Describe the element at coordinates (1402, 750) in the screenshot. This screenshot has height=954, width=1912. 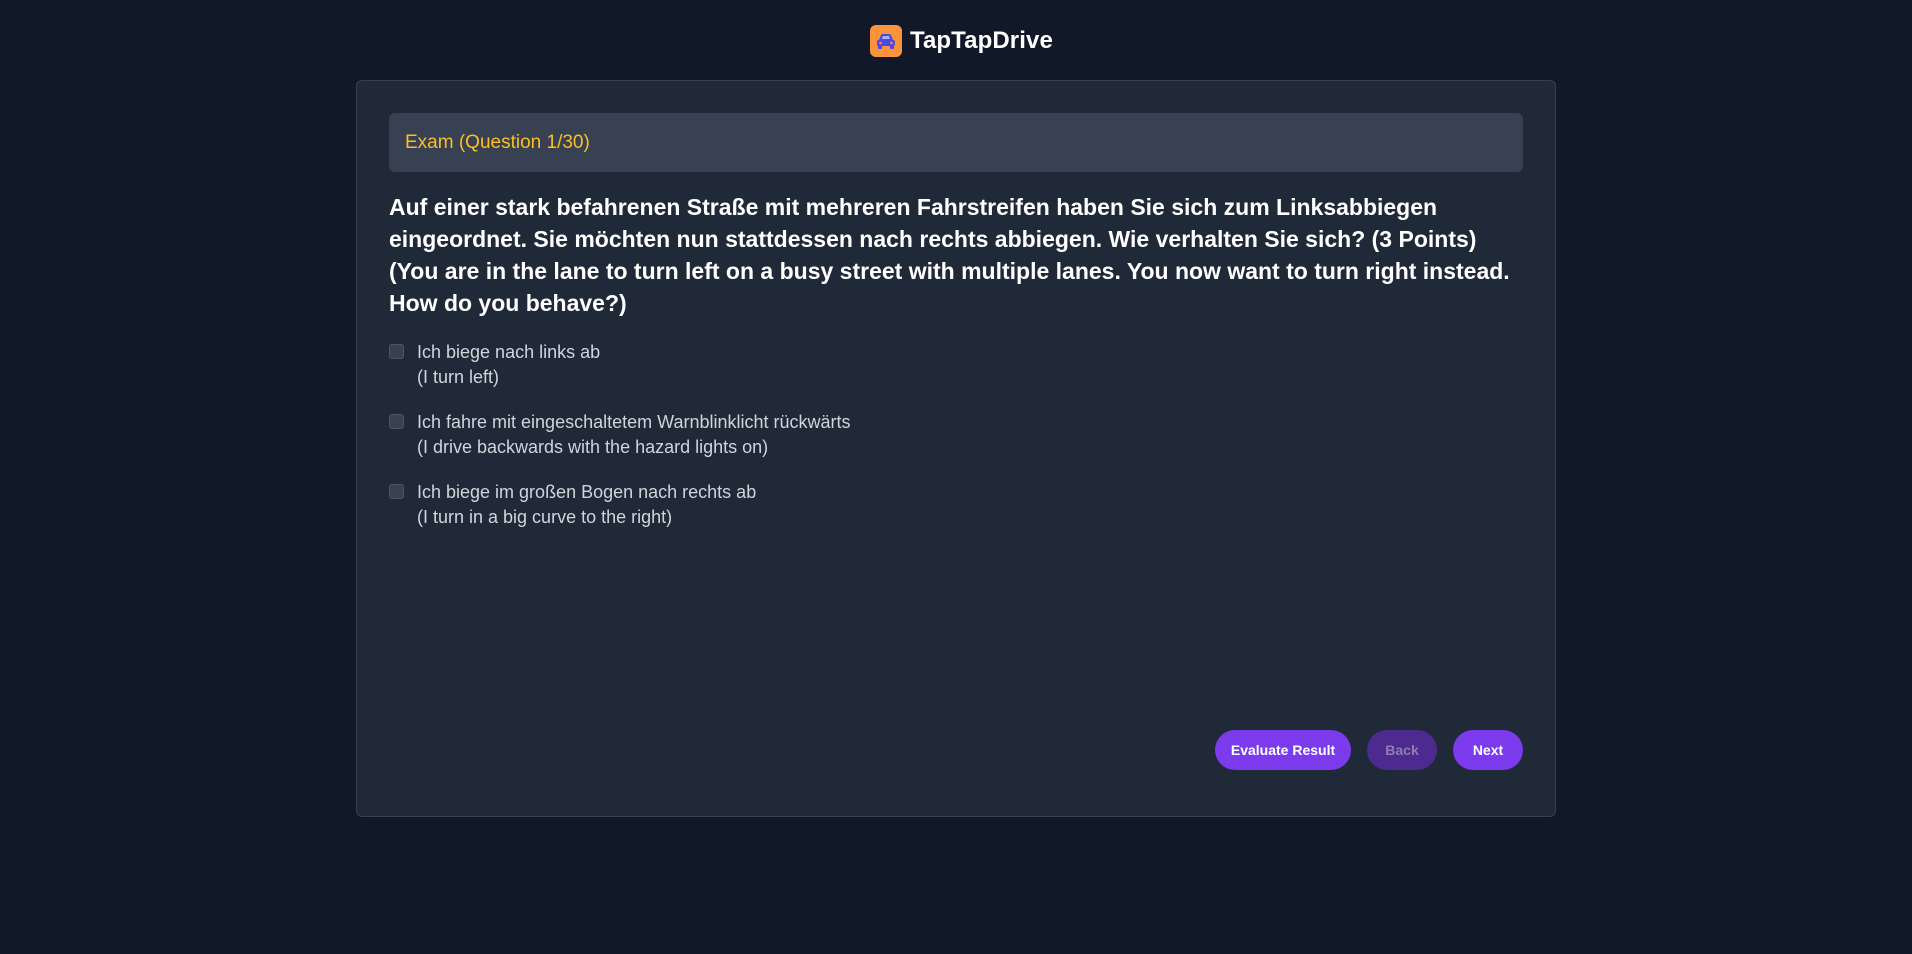
I see `back-button: Back` at that location.